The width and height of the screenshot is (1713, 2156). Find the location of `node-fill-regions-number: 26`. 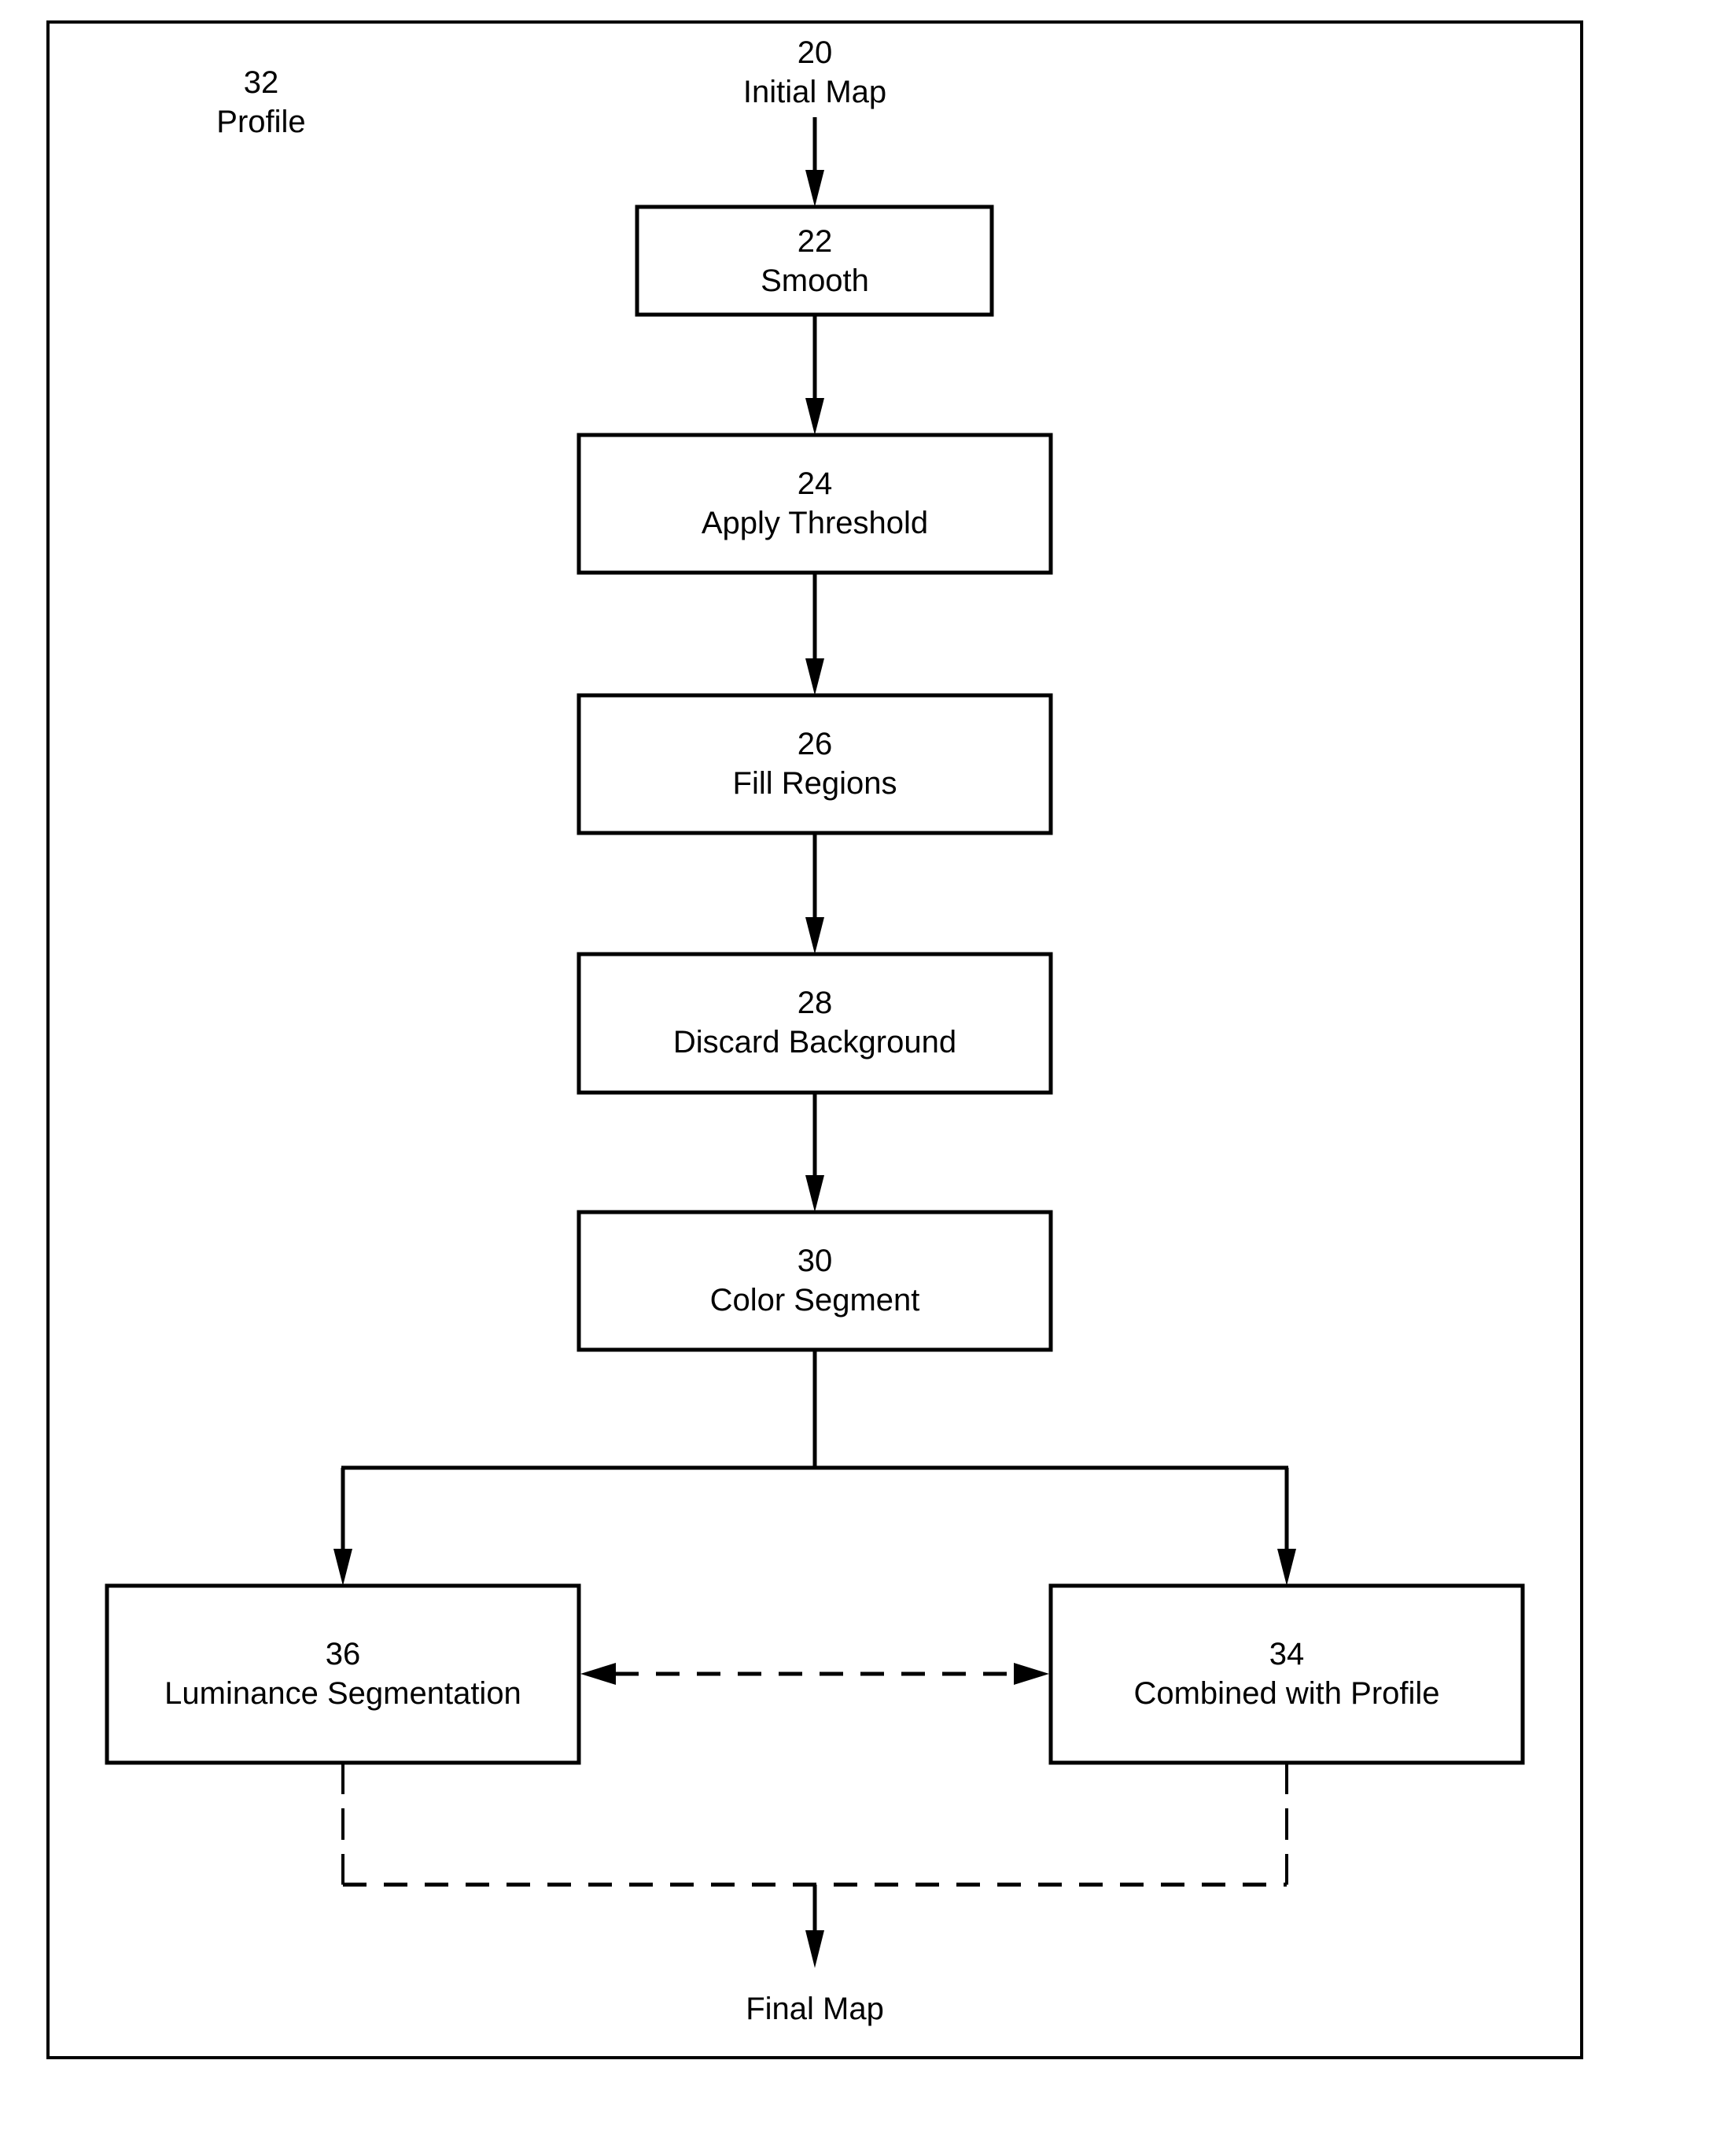

node-fill-regions-number: 26 is located at coordinates (815, 744).